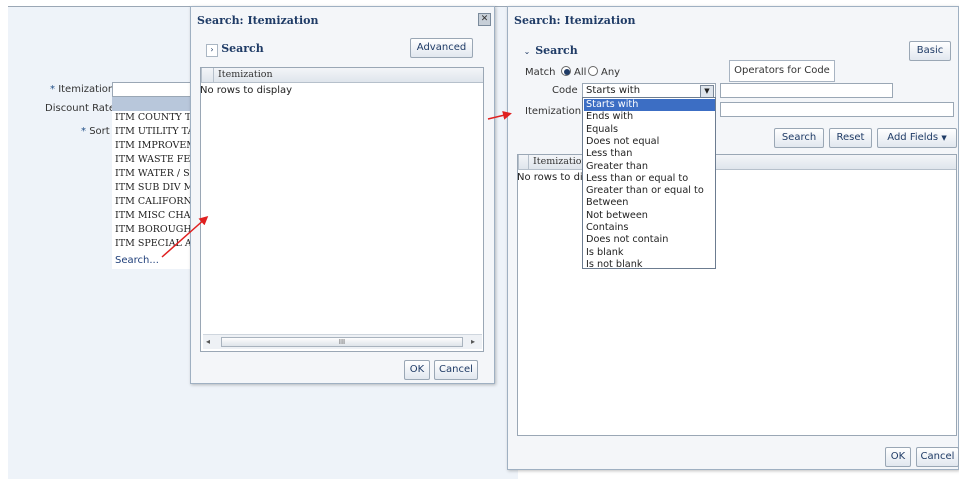 This screenshot has width=959, height=482. Describe the element at coordinates (336, 184) in the screenshot. I see `annotation-arrows` at that location.